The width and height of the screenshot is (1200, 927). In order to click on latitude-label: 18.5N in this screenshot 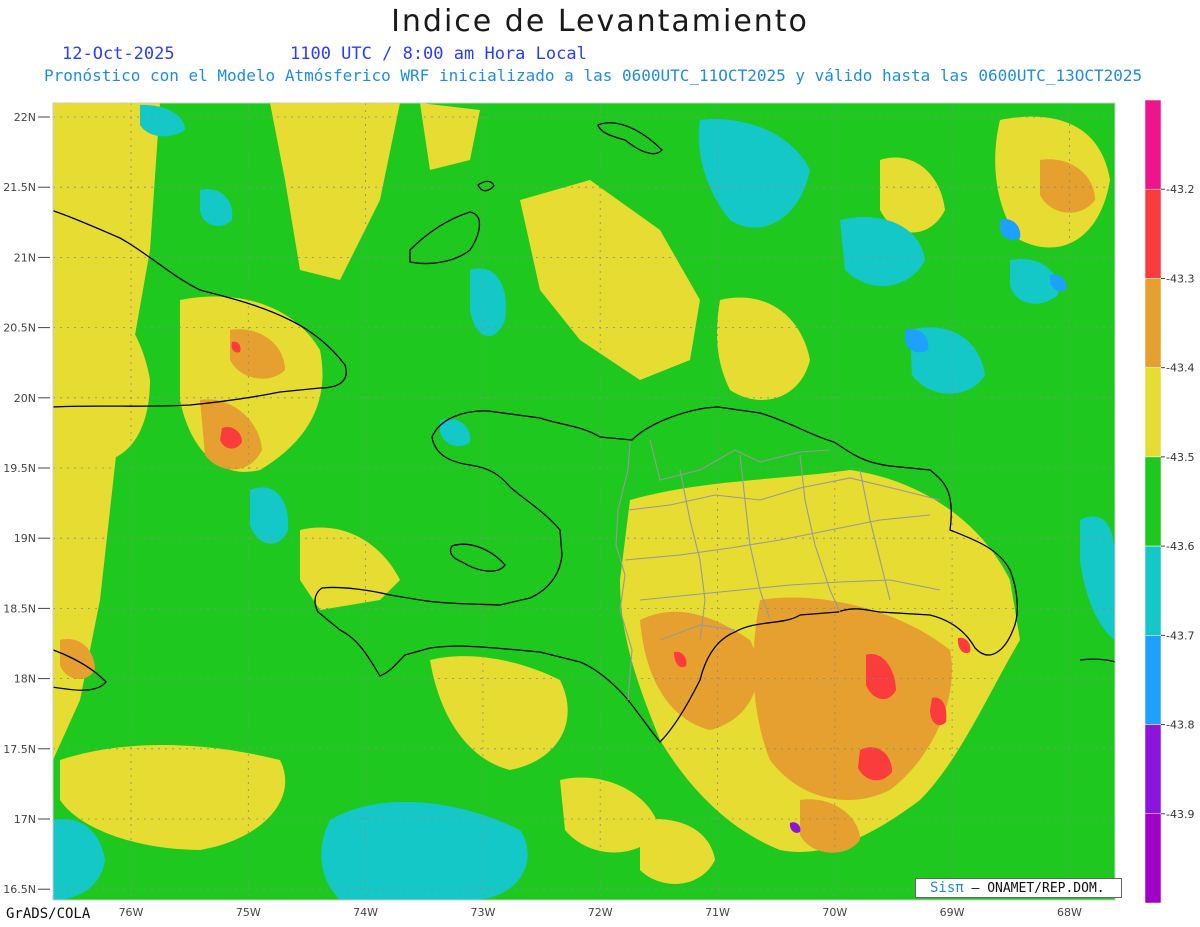, I will do `click(19, 608)`.